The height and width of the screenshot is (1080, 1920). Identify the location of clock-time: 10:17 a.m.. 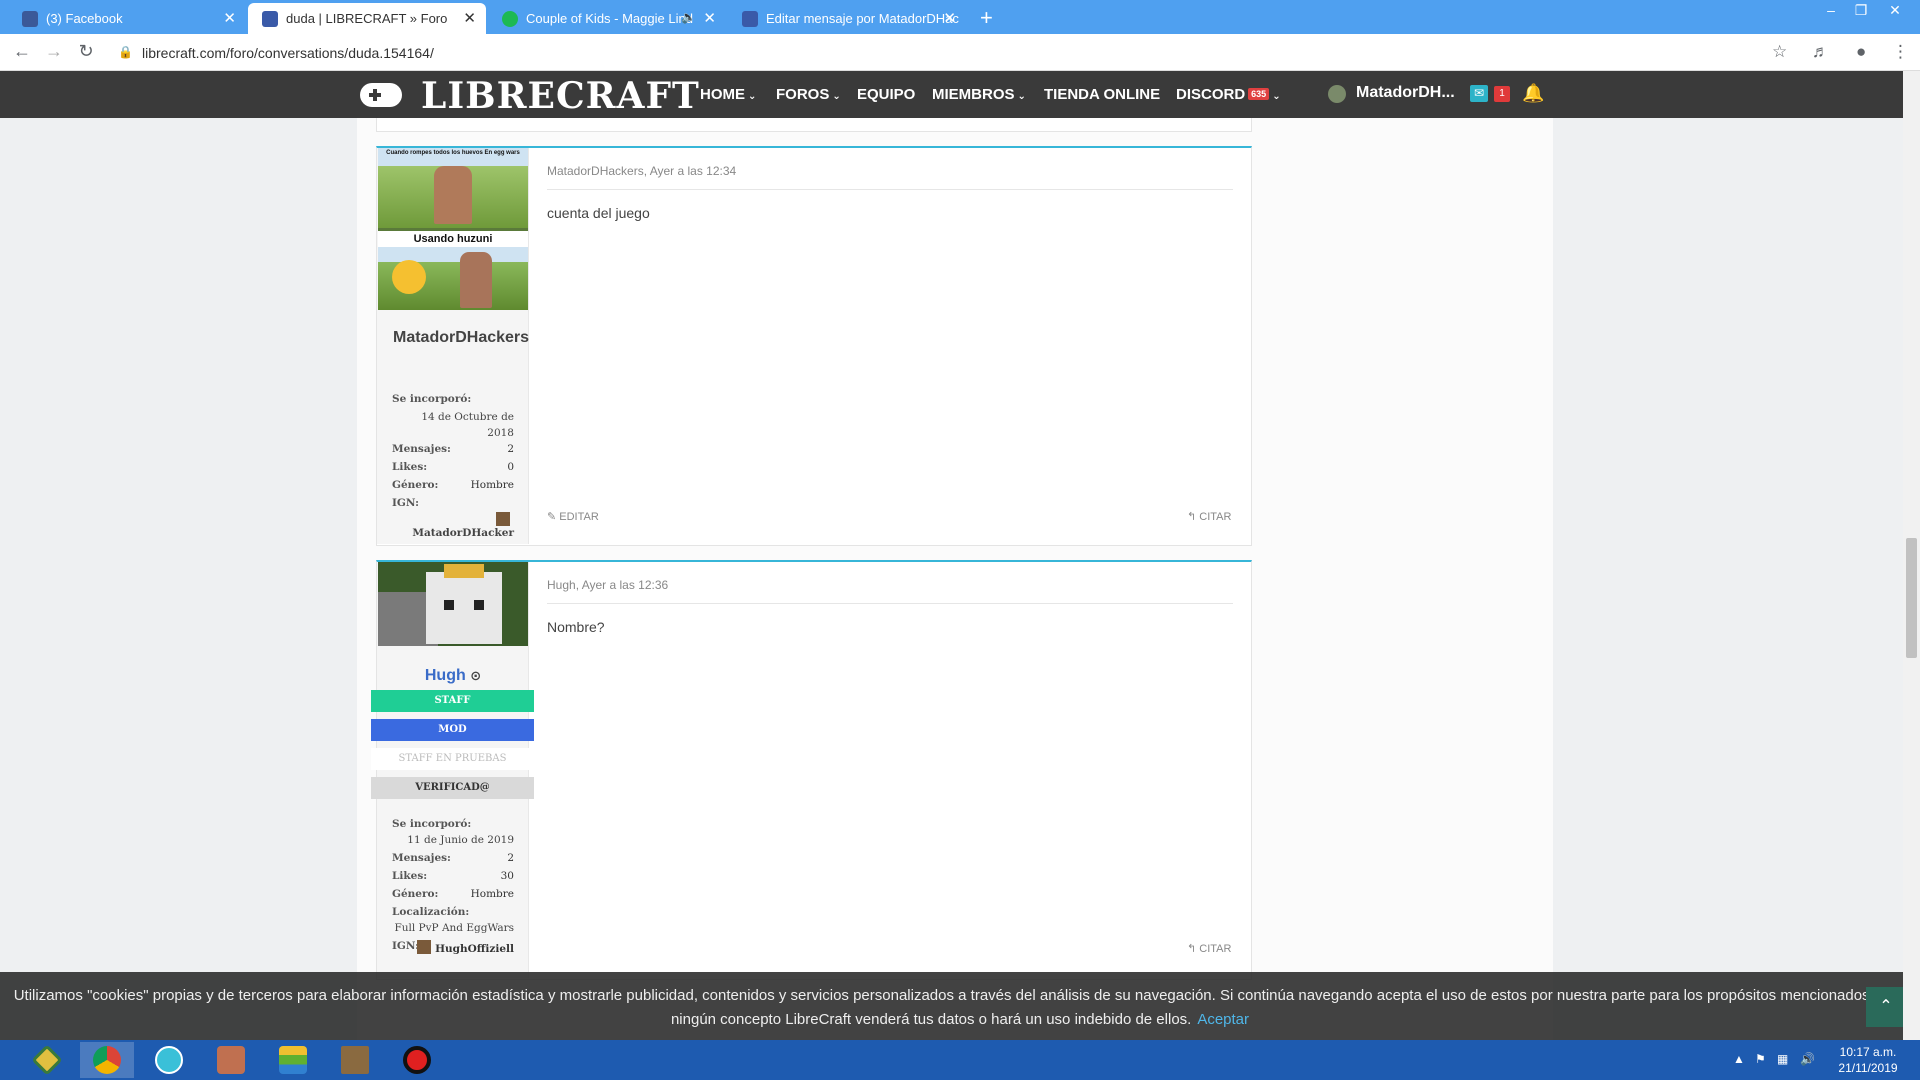
(1868, 1052).